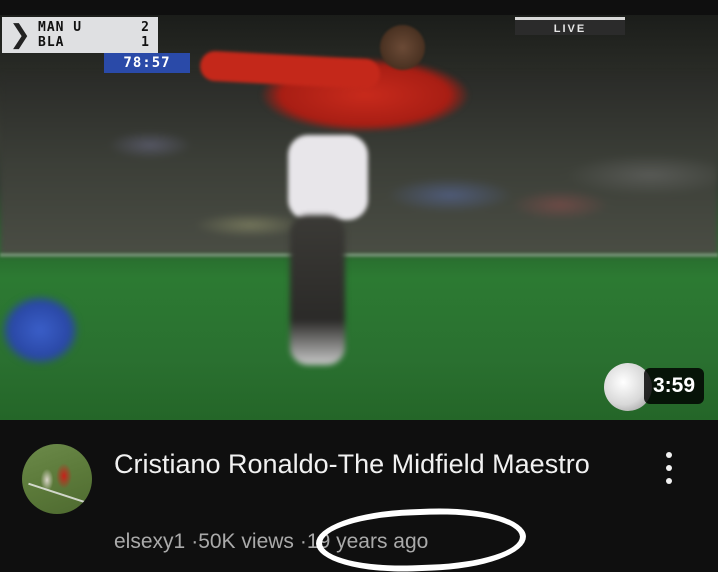 This screenshot has width=718, height=572. What do you see at coordinates (402, 47) in the screenshot?
I see `player-head` at bounding box center [402, 47].